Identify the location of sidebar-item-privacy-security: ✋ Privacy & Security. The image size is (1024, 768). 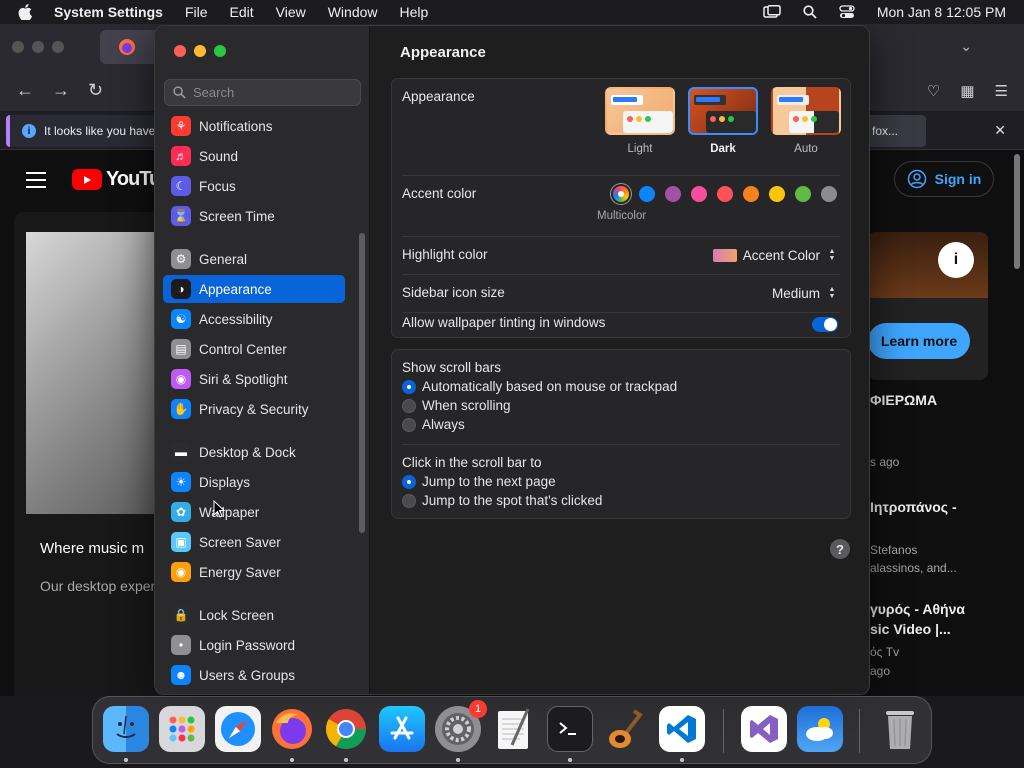
(254, 409).